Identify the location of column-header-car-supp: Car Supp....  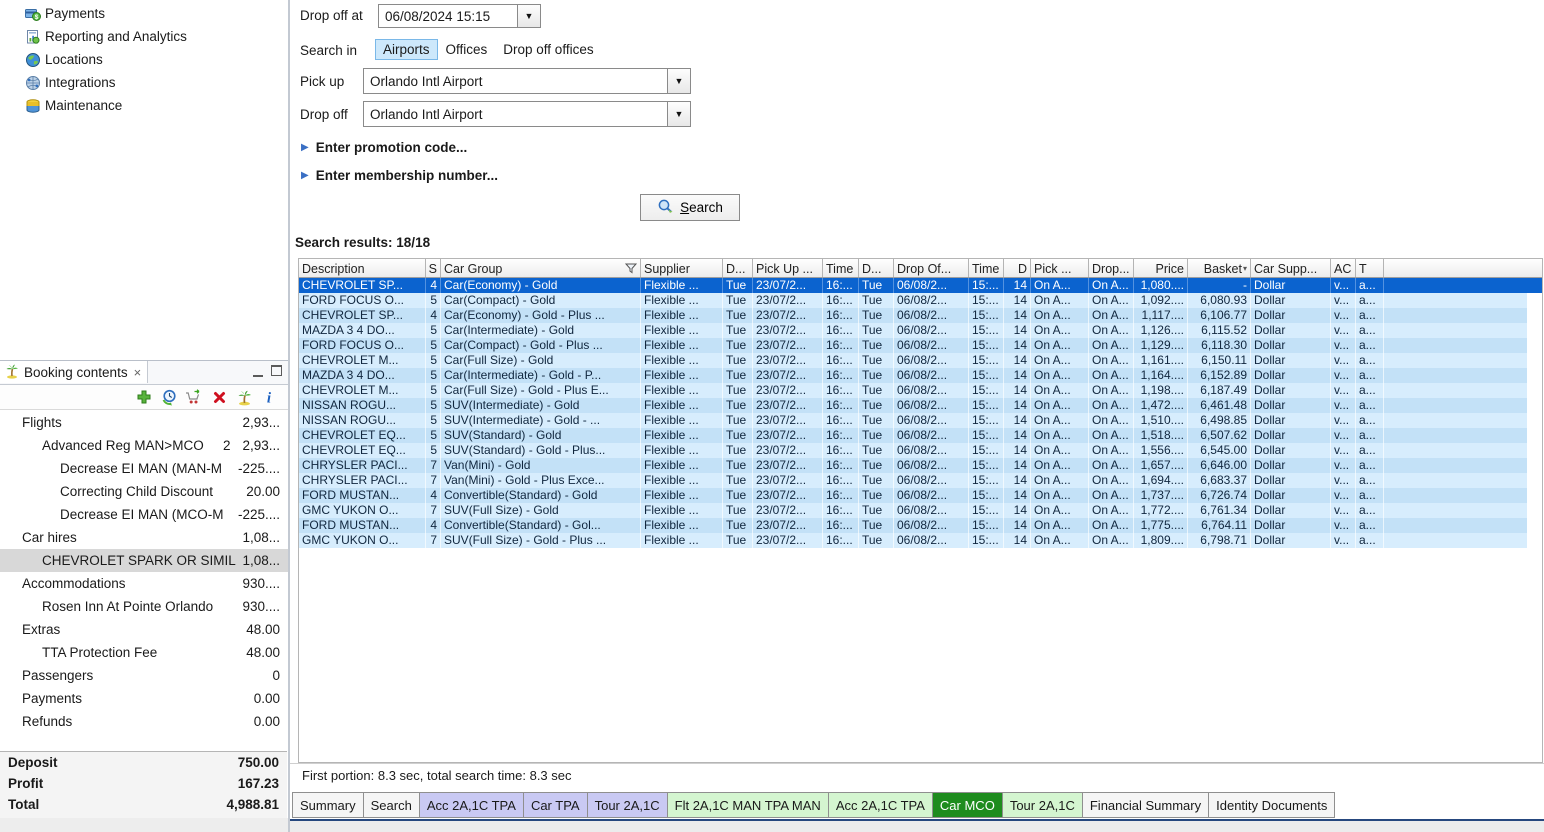
(1291, 268).